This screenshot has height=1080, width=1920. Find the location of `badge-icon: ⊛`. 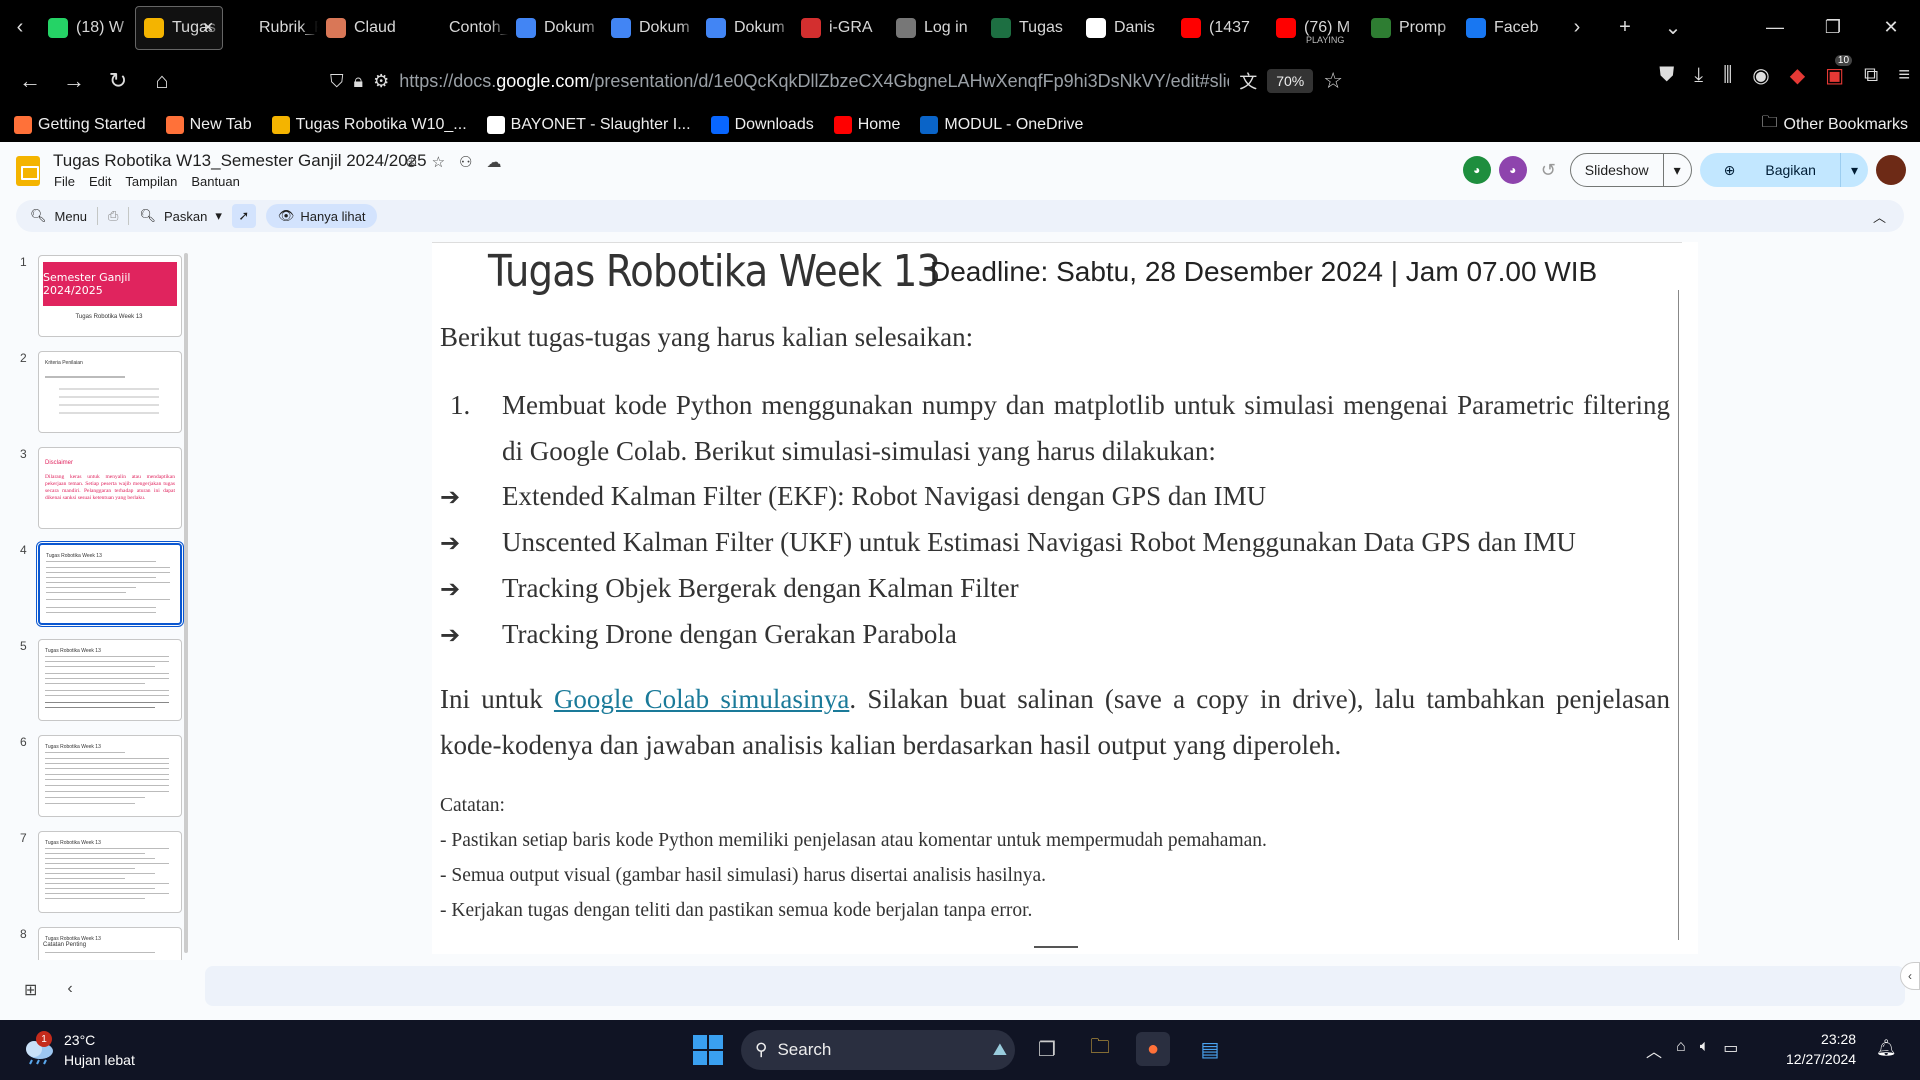

badge-icon: ⊛ is located at coordinates (411, 162).